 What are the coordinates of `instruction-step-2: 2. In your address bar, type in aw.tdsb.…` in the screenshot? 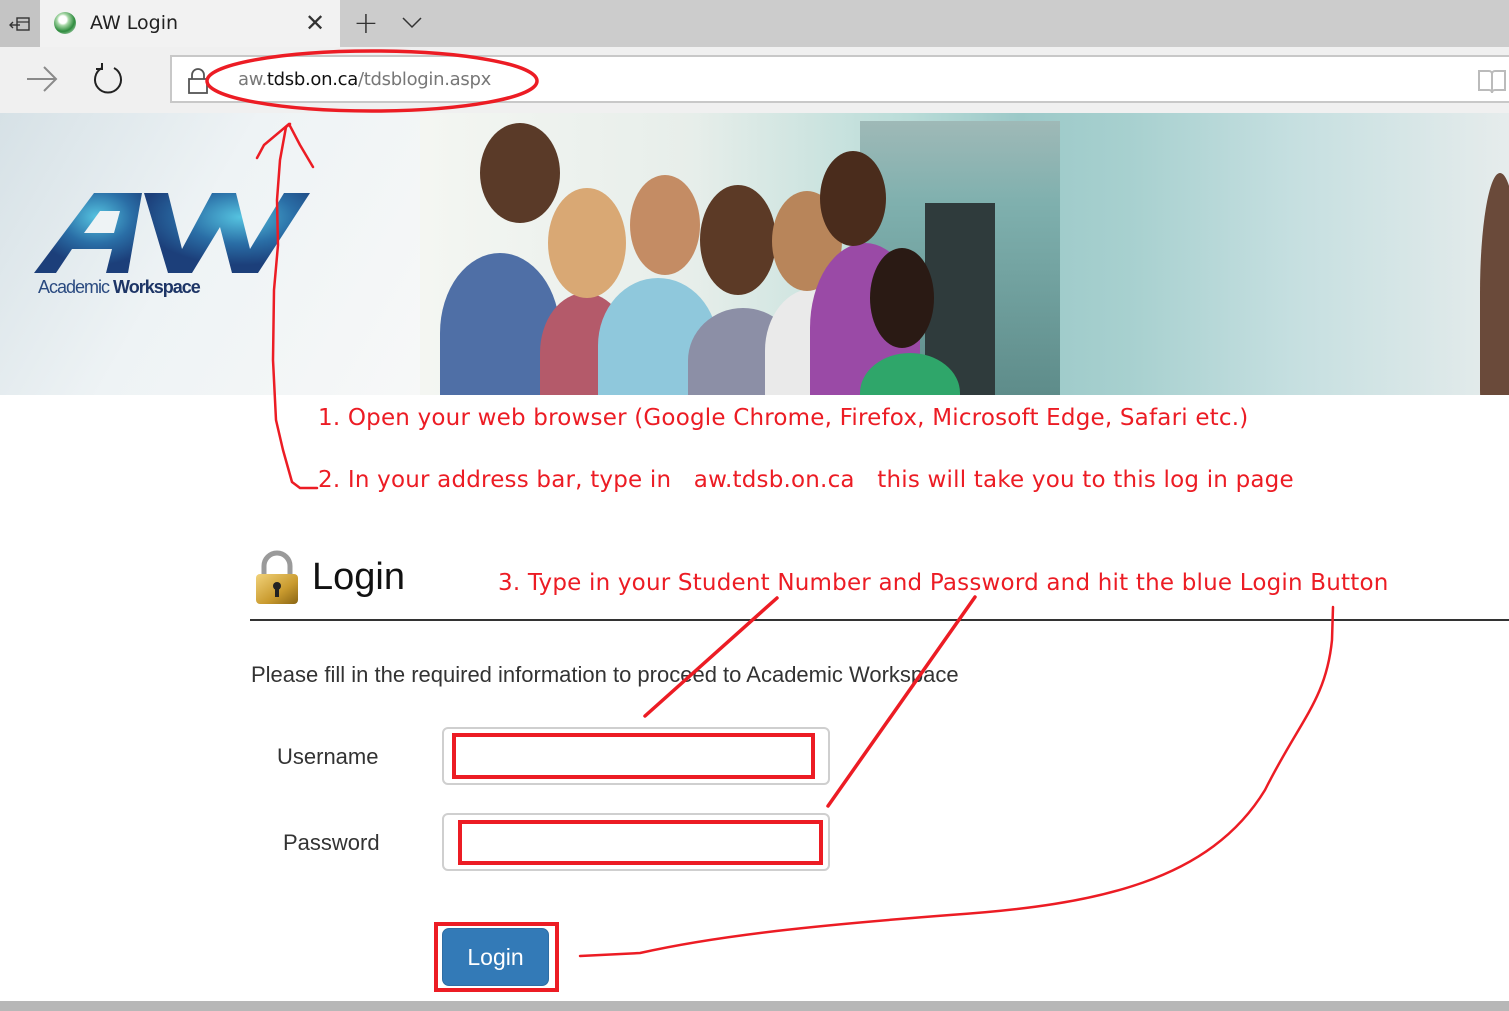 It's located at (806, 480).